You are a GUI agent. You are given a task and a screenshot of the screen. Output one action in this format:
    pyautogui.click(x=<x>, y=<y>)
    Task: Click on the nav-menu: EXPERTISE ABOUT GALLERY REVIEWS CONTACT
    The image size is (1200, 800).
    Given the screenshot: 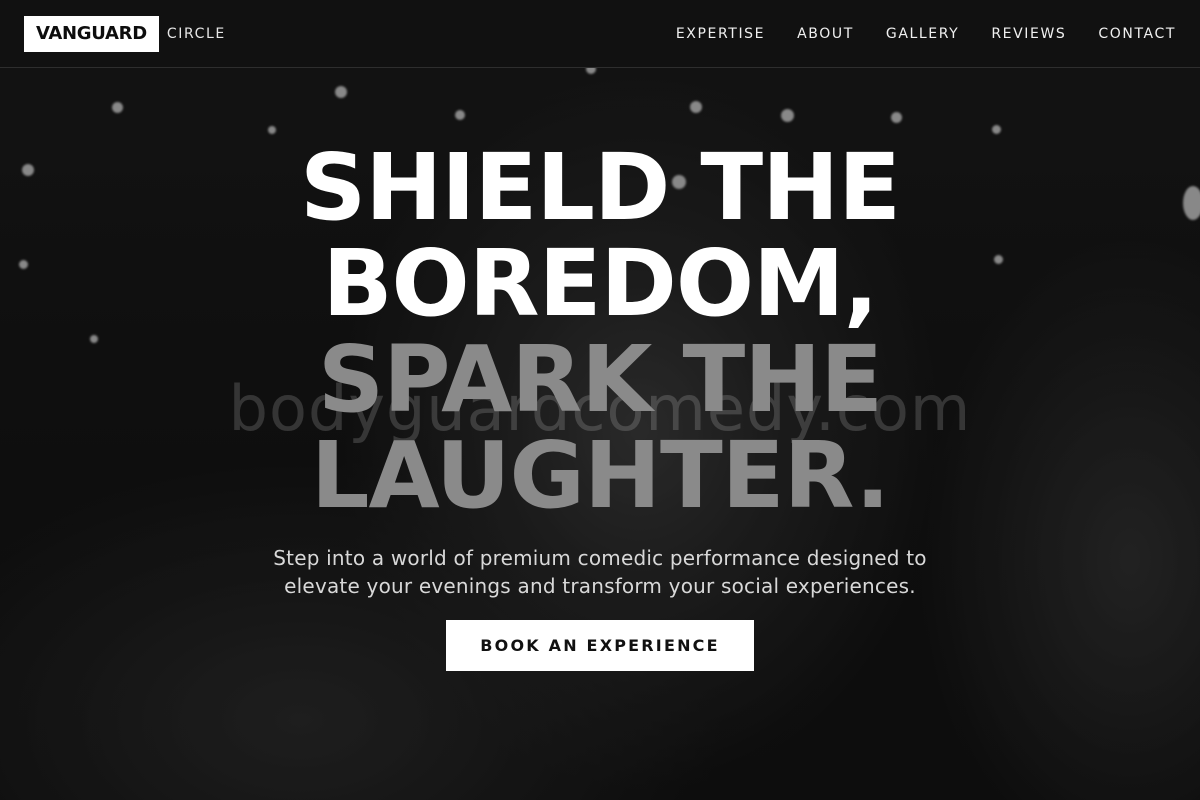 What is the action you would take?
    pyautogui.click(x=926, y=34)
    